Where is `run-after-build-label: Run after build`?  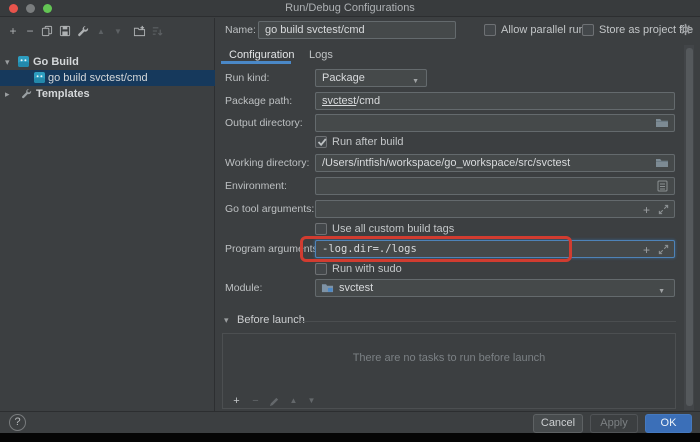 run-after-build-label: Run after build is located at coordinates (368, 142).